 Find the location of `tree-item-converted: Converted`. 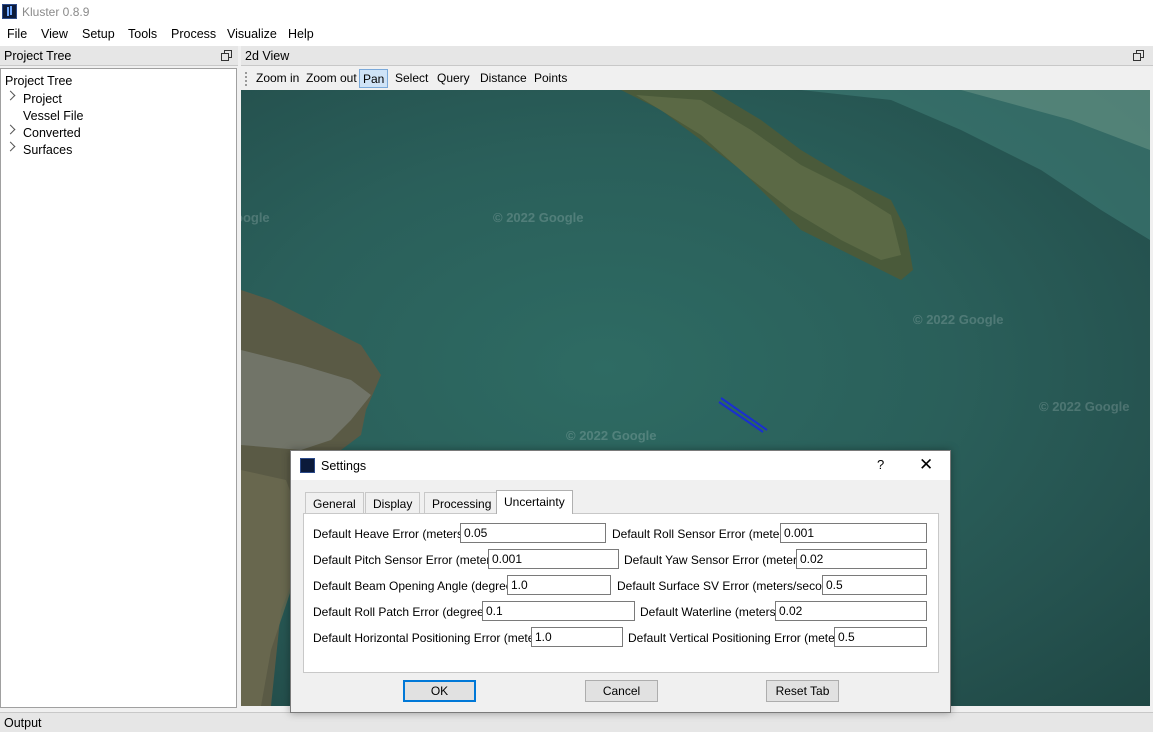

tree-item-converted: Converted is located at coordinates (52, 133).